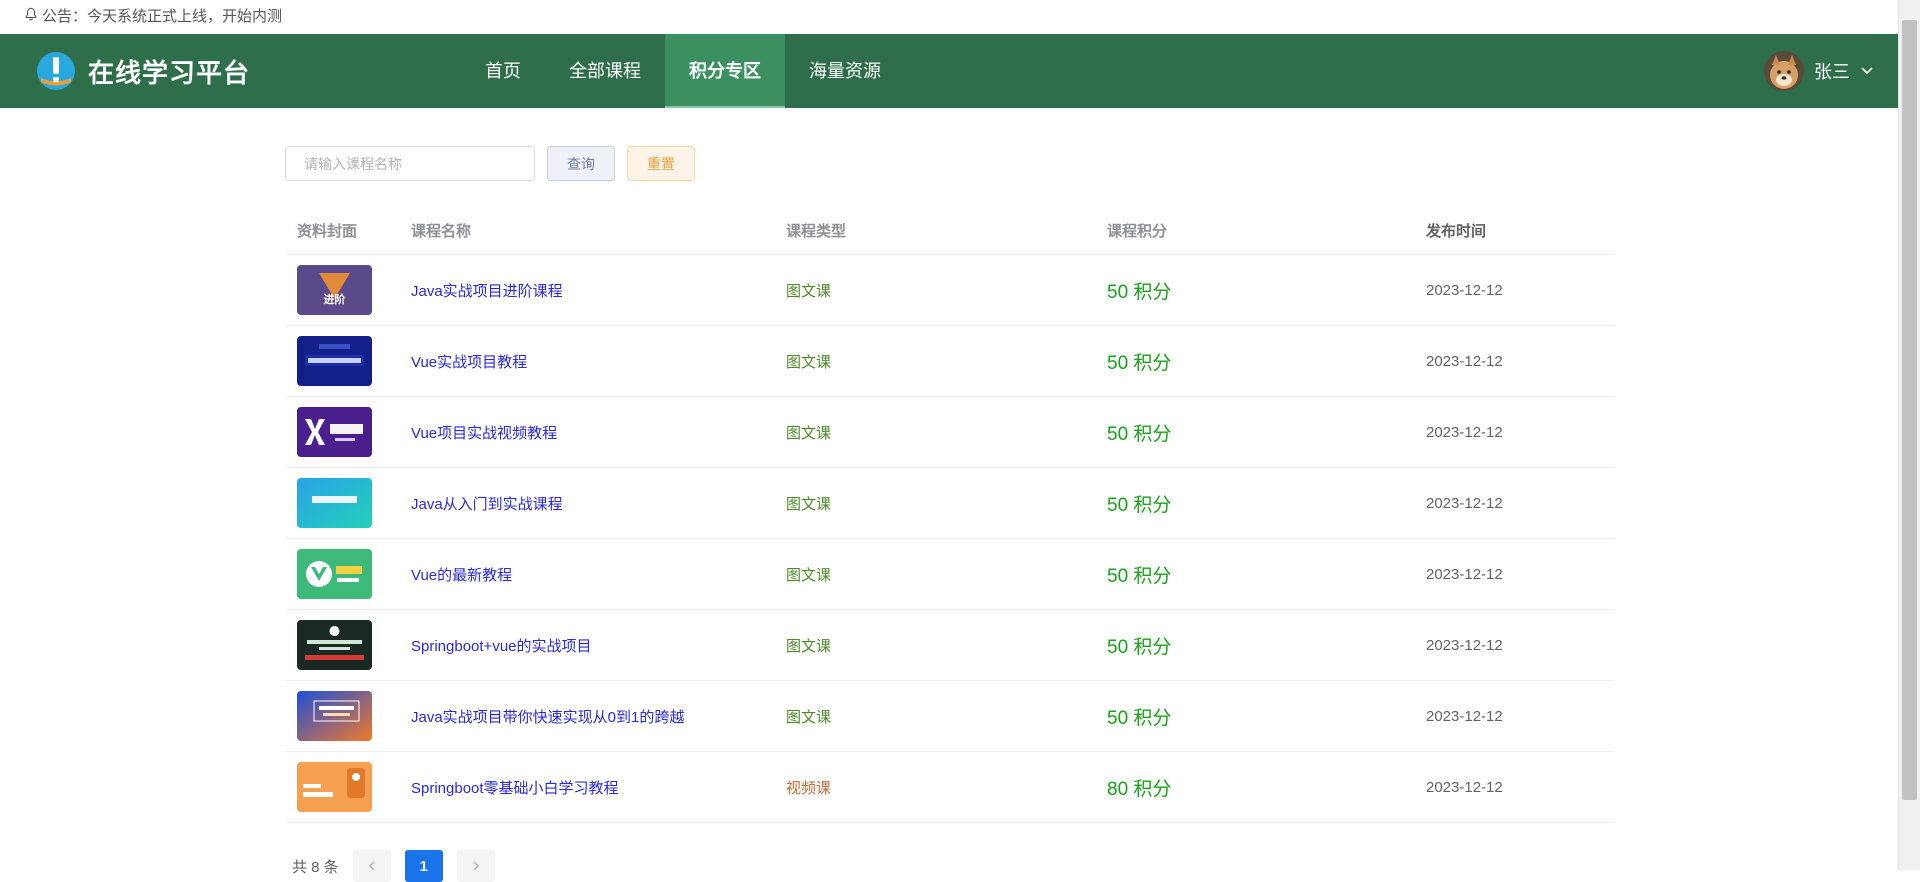 This screenshot has height=882, width=1920. I want to click on course-name-link: Vue项目实战视频教程, so click(484, 433).